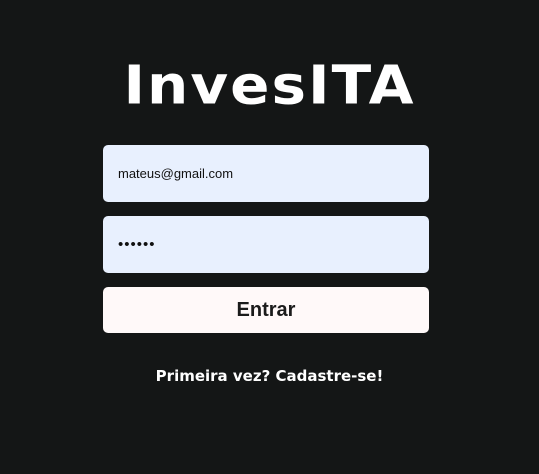  I want to click on email-field, so click(266, 173).